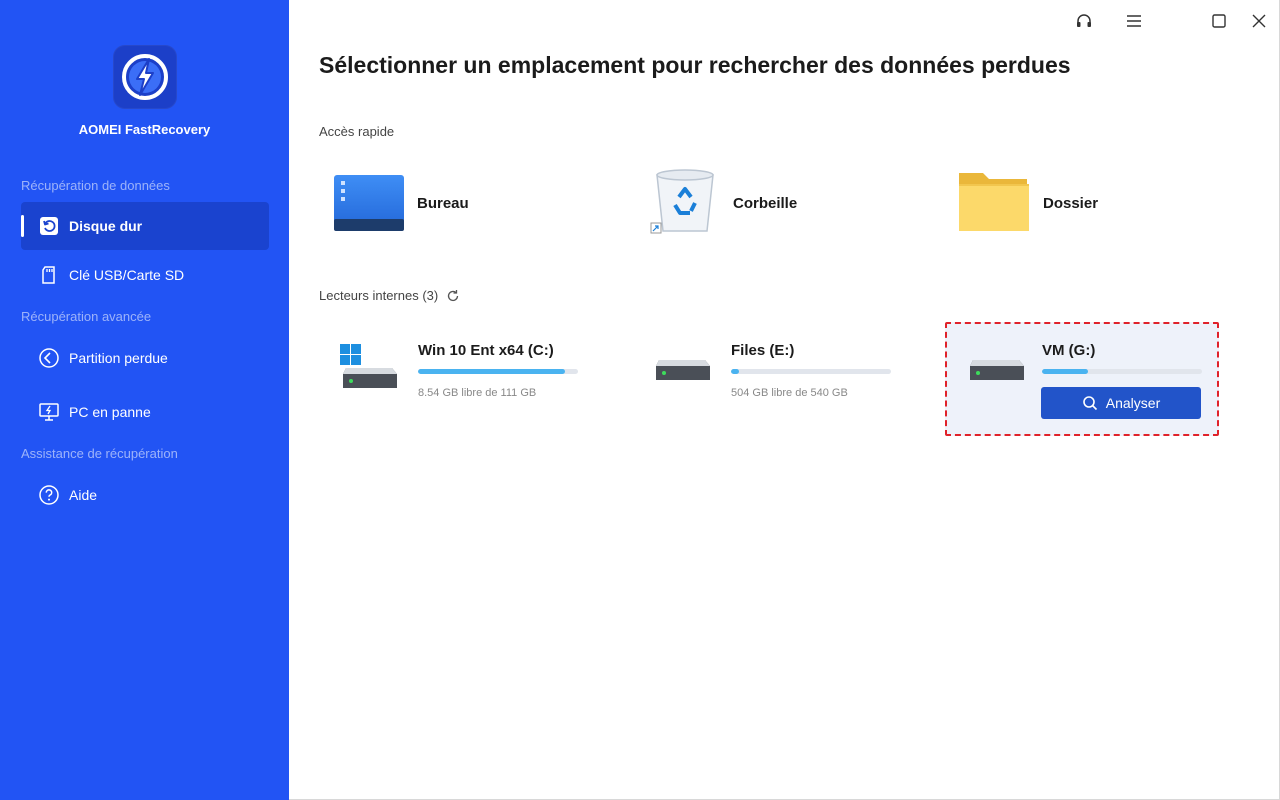  I want to click on quick-item-desktop: Bureau, so click(401, 203).